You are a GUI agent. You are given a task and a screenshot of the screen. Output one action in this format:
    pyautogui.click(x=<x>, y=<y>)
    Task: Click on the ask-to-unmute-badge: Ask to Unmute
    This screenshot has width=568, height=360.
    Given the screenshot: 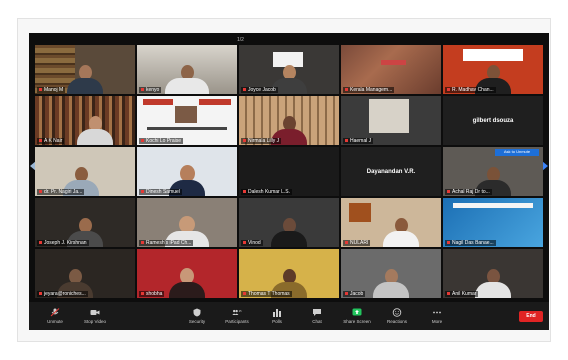 What is the action you would take?
    pyautogui.click(x=517, y=152)
    